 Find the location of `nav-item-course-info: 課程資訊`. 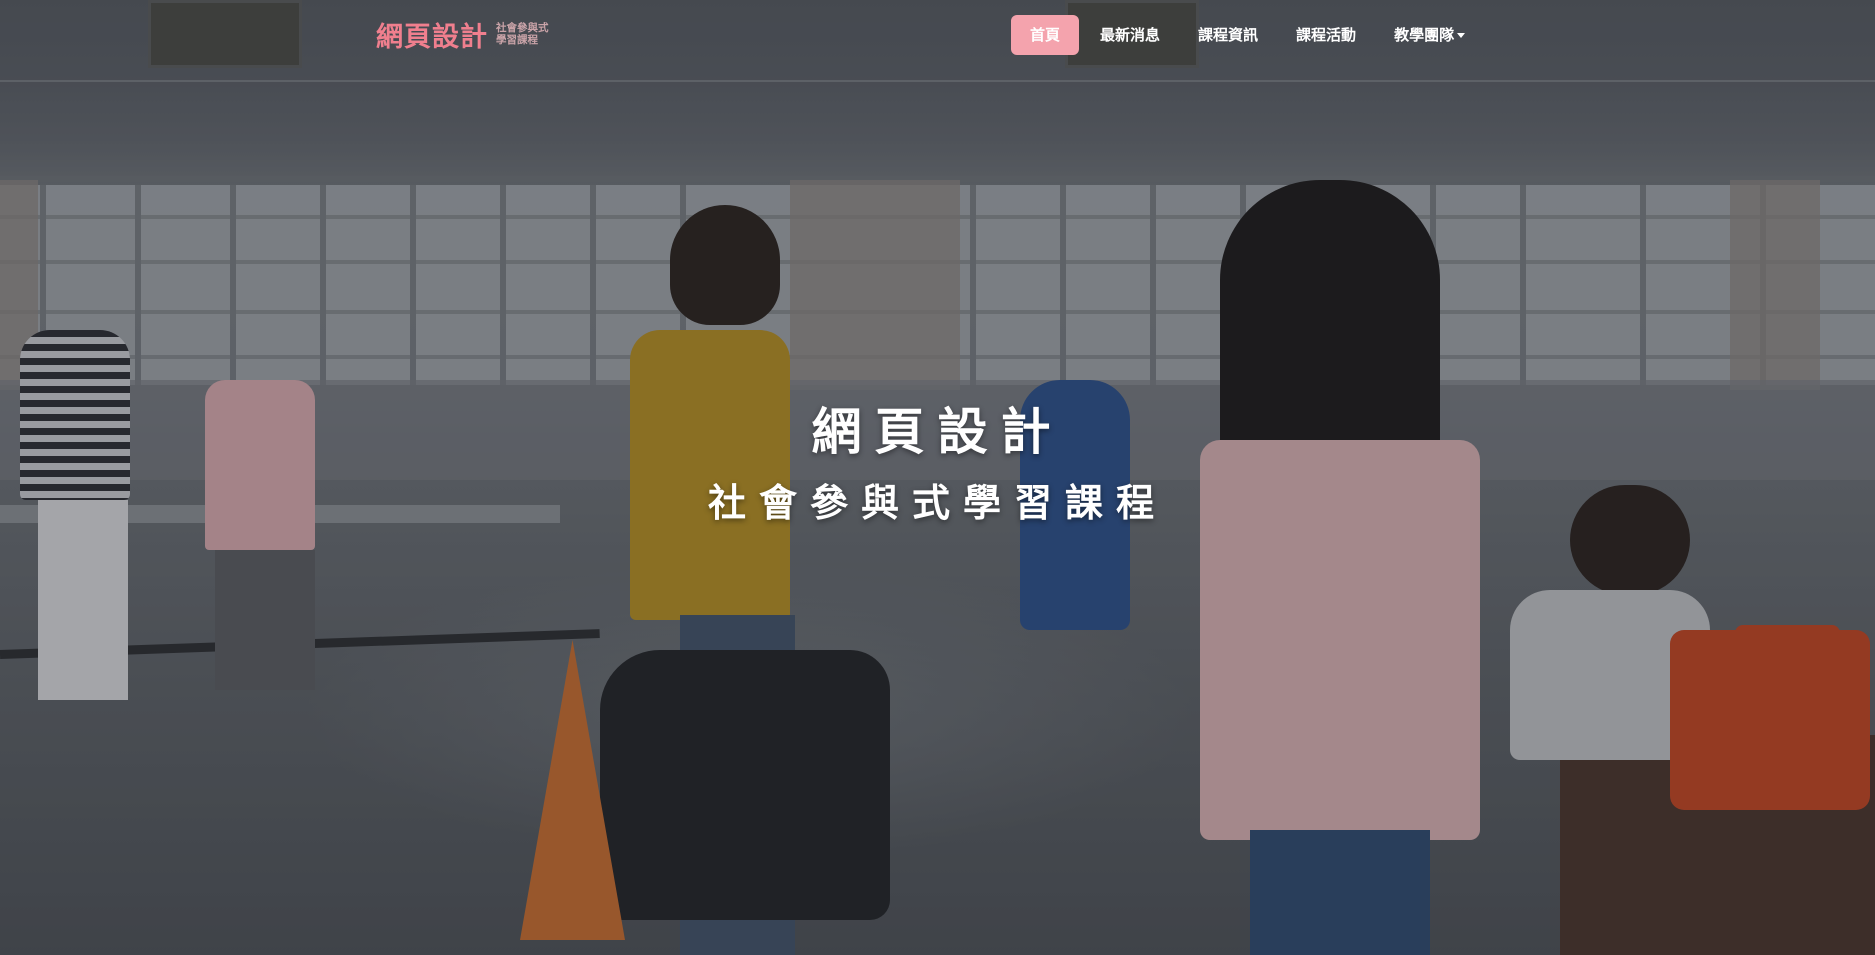

nav-item-course-info: 課程資訊 is located at coordinates (1228, 35).